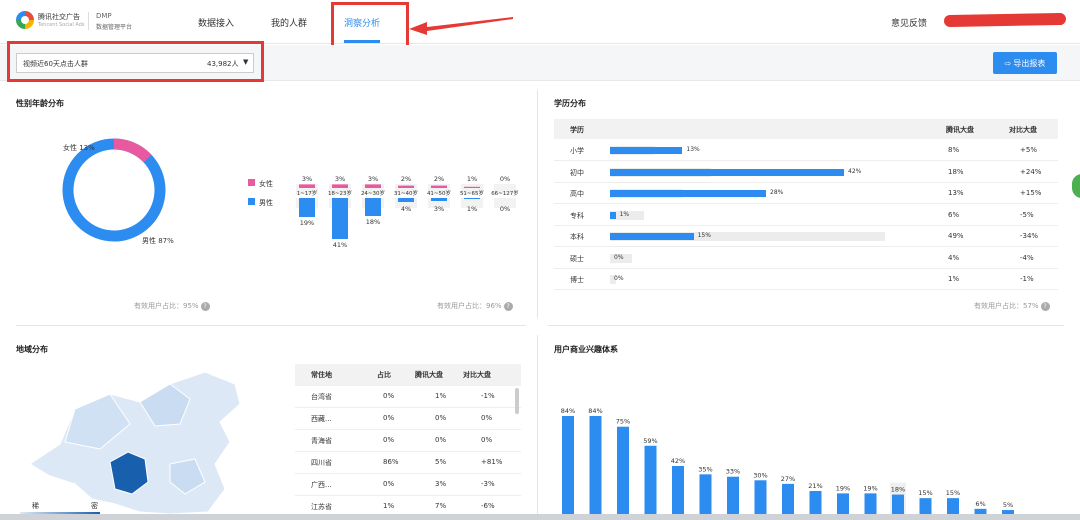  Describe the element at coordinates (472, 209) in the screenshot. I see `age-male-label: 1%` at that location.